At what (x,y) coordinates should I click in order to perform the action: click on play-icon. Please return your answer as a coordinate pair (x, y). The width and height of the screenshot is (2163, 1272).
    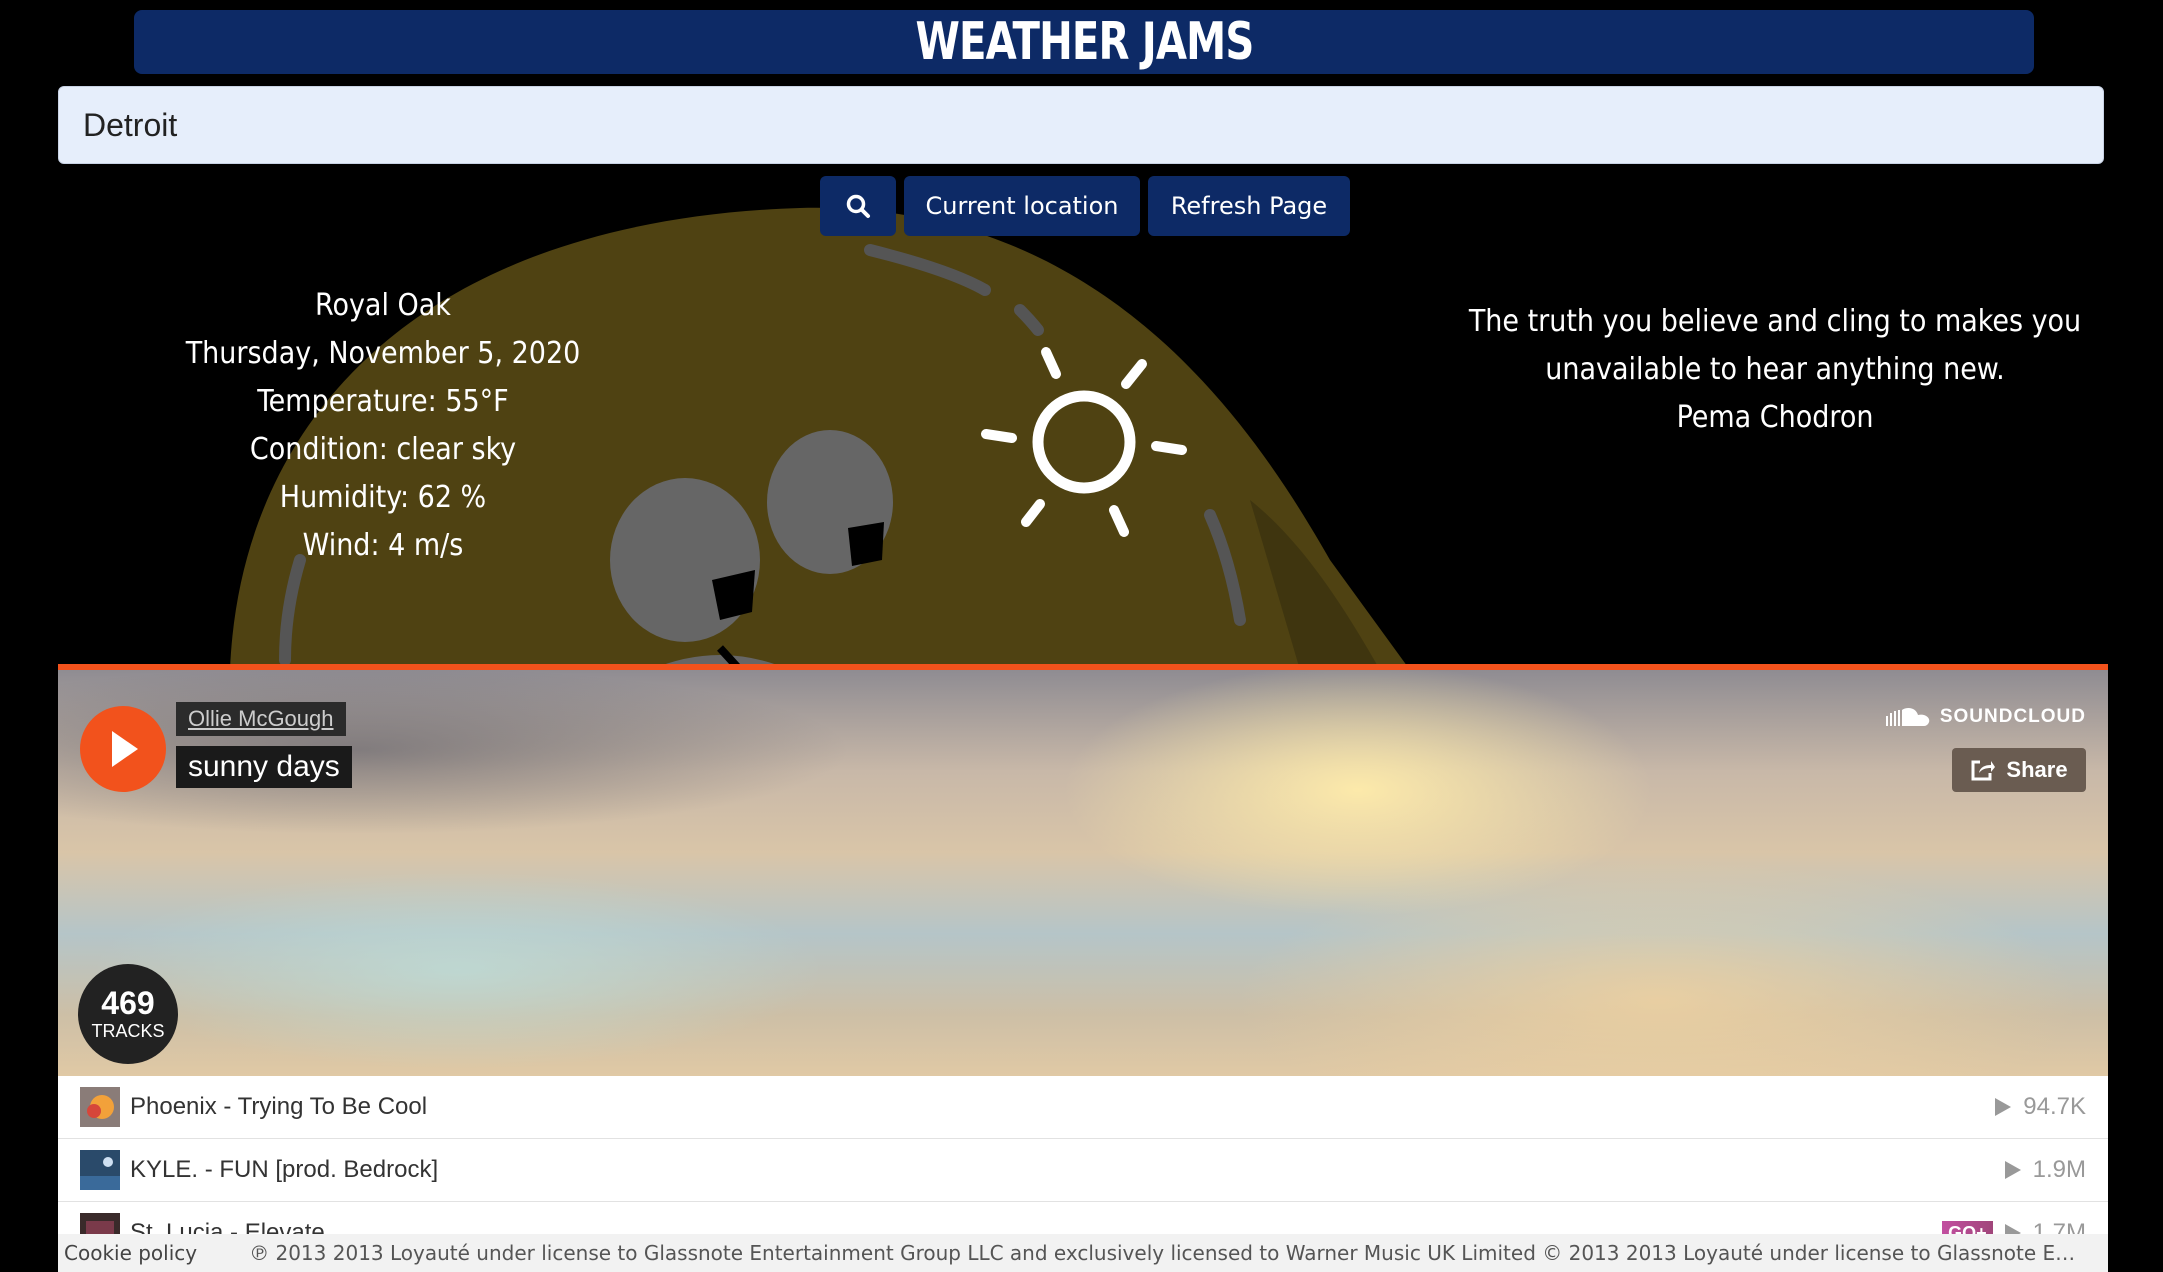
    Looking at the image, I should click on (125, 749).